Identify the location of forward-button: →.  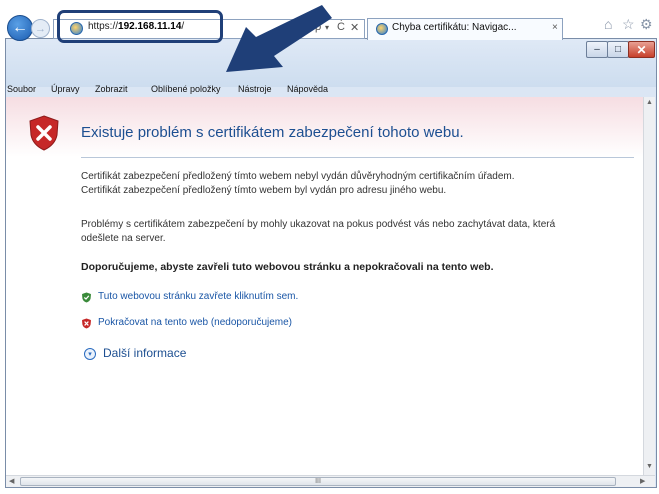
(40, 28).